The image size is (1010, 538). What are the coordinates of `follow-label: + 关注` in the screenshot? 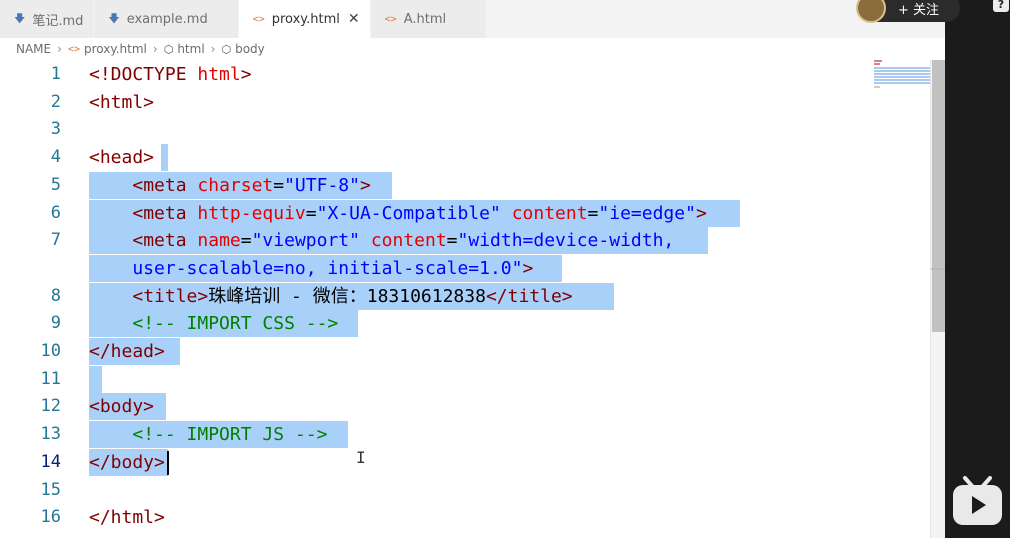 It's located at (919, 10).